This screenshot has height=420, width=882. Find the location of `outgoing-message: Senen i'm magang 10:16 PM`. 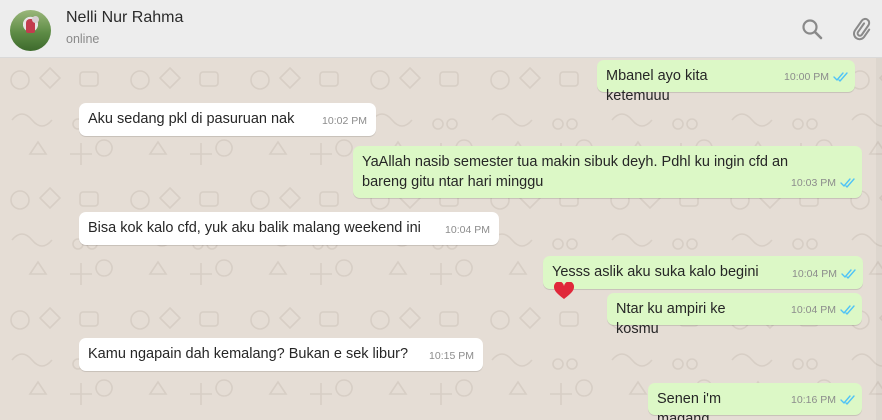

outgoing-message: Senen i'm magang 10:16 PM is located at coordinates (755, 401).